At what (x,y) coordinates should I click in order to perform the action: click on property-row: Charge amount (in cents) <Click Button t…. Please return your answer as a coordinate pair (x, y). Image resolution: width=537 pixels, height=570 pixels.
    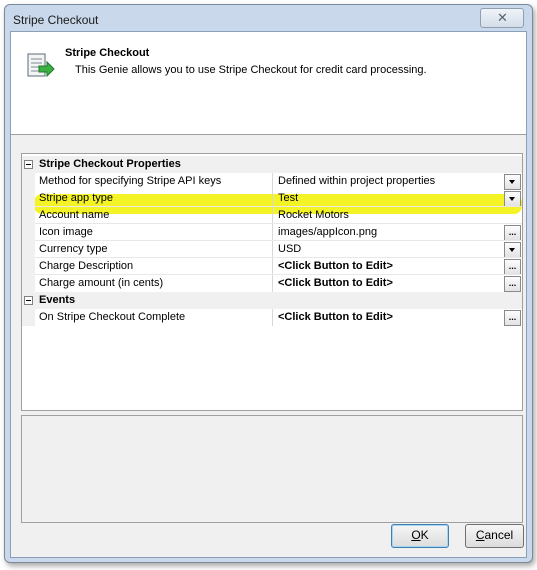
    Looking at the image, I should click on (272, 283).